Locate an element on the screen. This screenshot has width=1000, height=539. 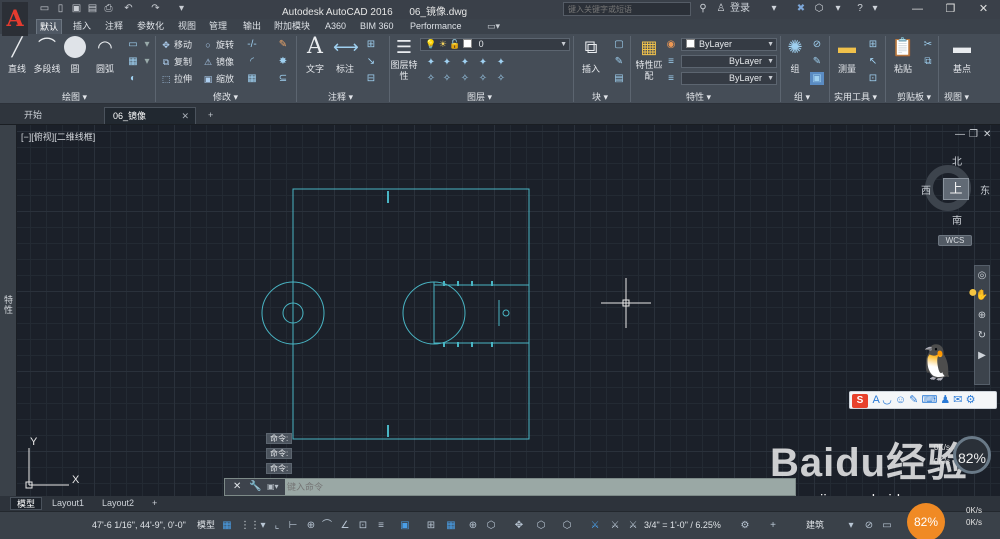
compass-south: 南 is located at coordinates (957, 219).